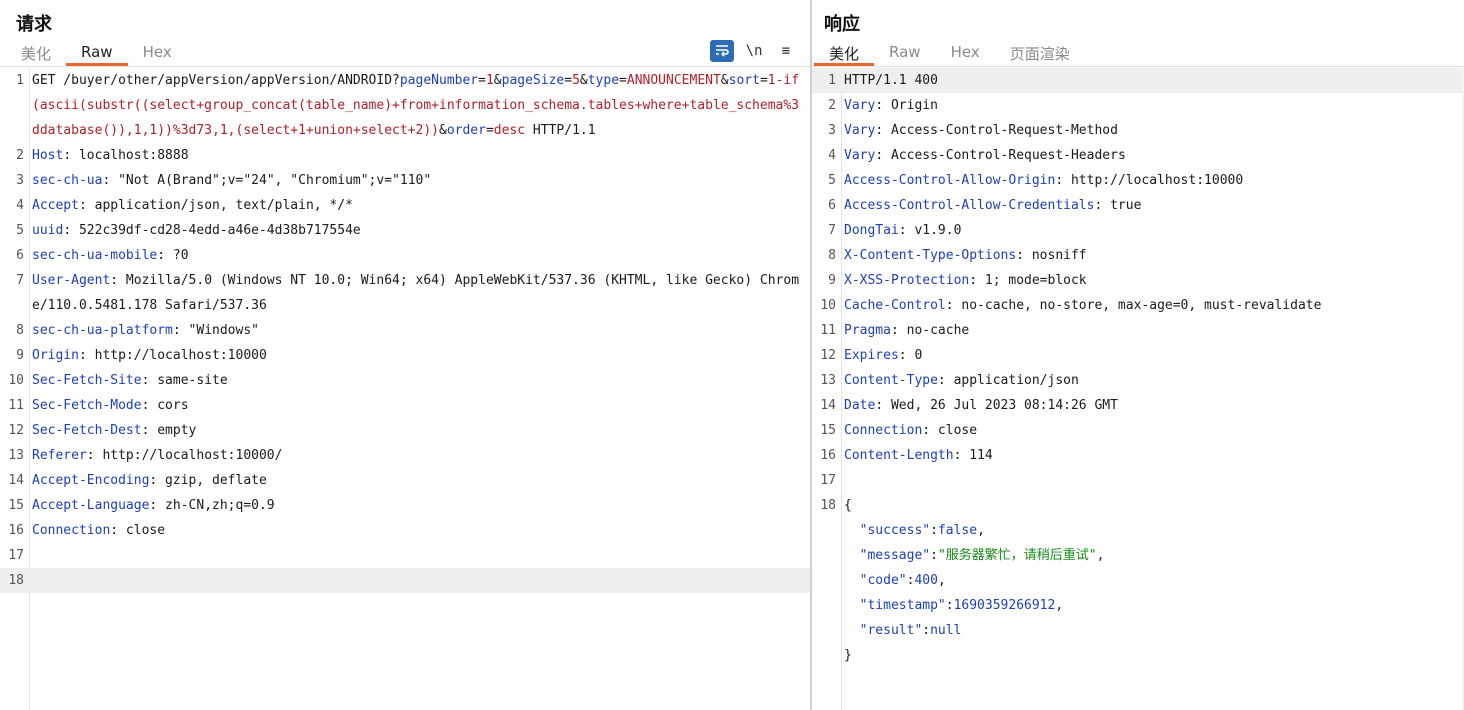 The width and height of the screenshot is (1464, 710). Describe the element at coordinates (926, 580) in the screenshot. I see `token: 400` at that location.